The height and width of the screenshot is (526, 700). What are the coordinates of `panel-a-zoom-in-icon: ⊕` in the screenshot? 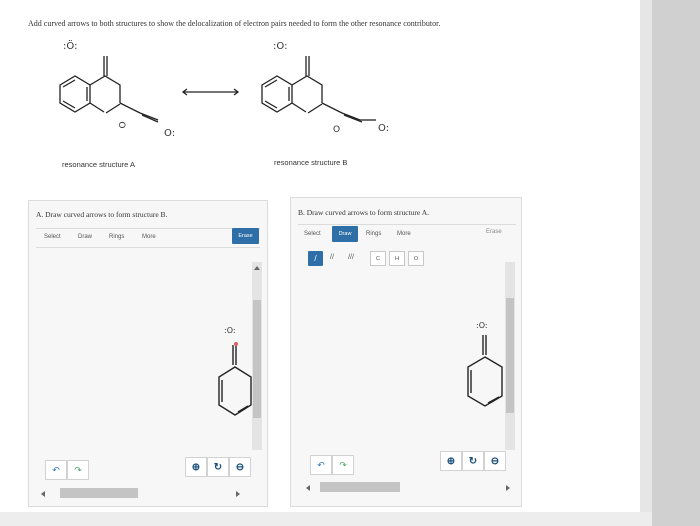 It's located at (196, 467).